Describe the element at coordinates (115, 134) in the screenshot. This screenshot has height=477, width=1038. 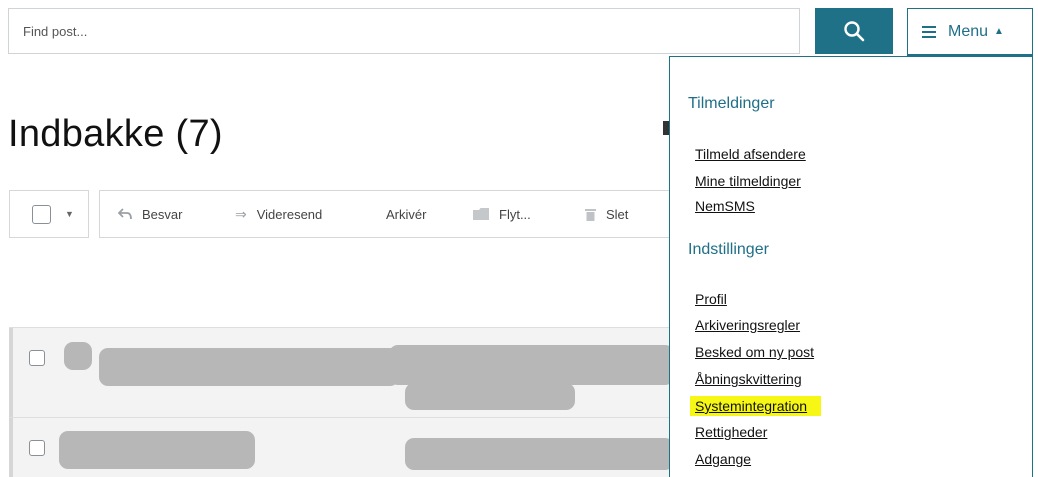
I see `page-title: Indbakke (7)` at that location.